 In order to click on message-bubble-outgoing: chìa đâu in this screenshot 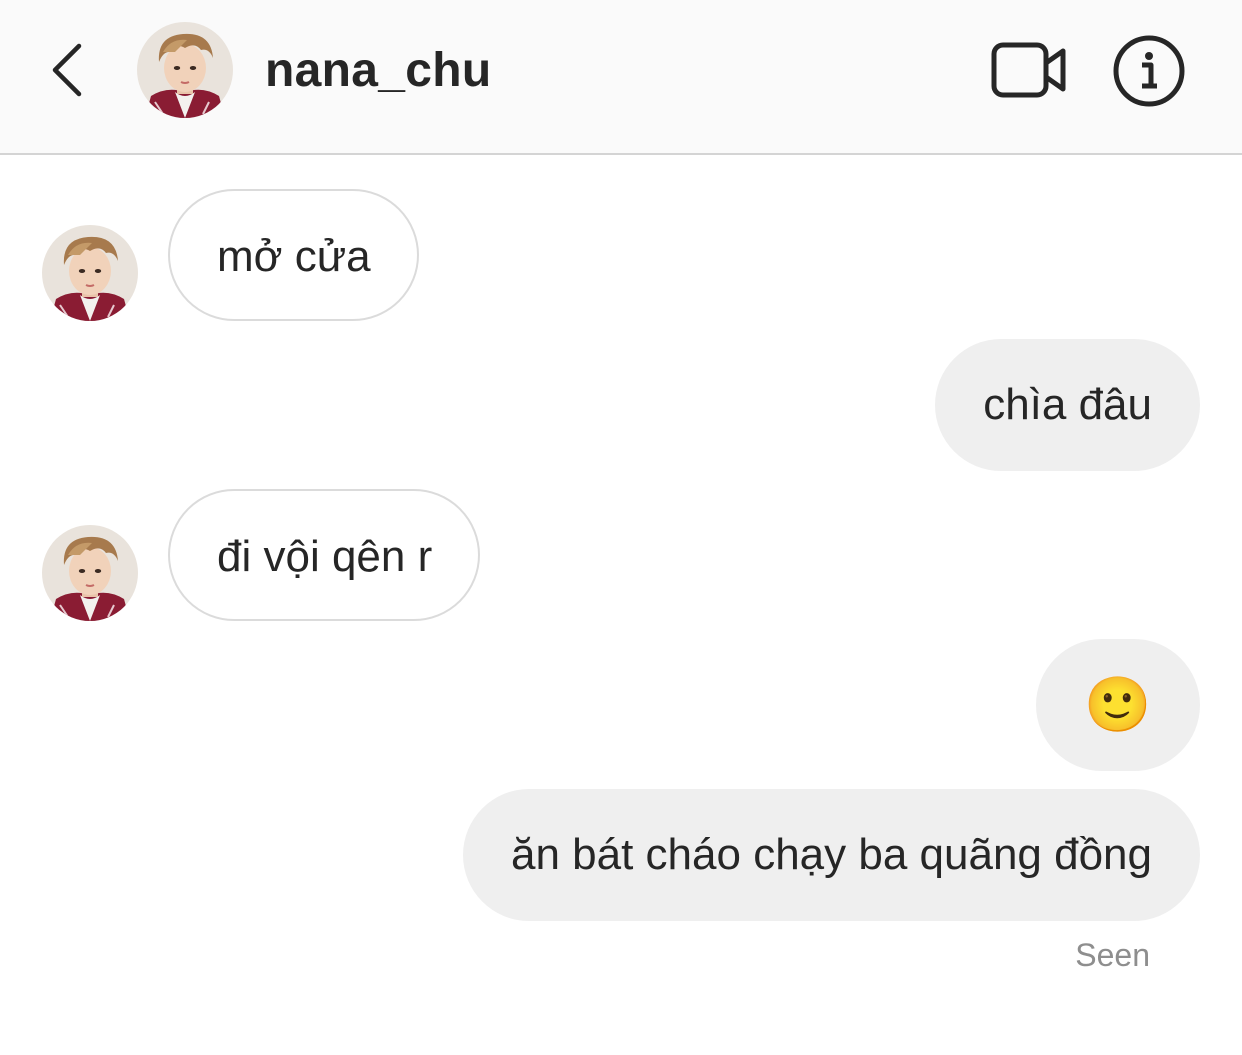, I will do `click(1067, 405)`.